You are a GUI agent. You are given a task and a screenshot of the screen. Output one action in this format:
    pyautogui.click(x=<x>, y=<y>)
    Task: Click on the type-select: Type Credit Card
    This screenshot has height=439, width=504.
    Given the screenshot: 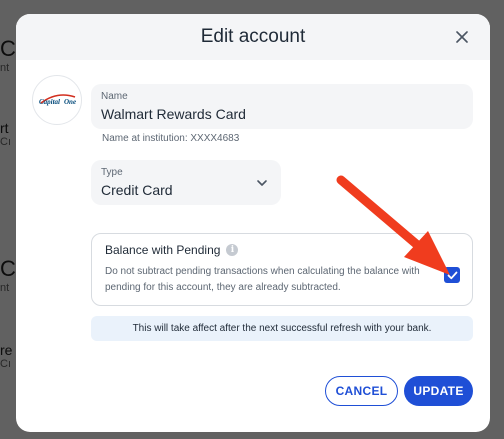 What is the action you would take?
    pyautogui.click(x=186, y=182)
    